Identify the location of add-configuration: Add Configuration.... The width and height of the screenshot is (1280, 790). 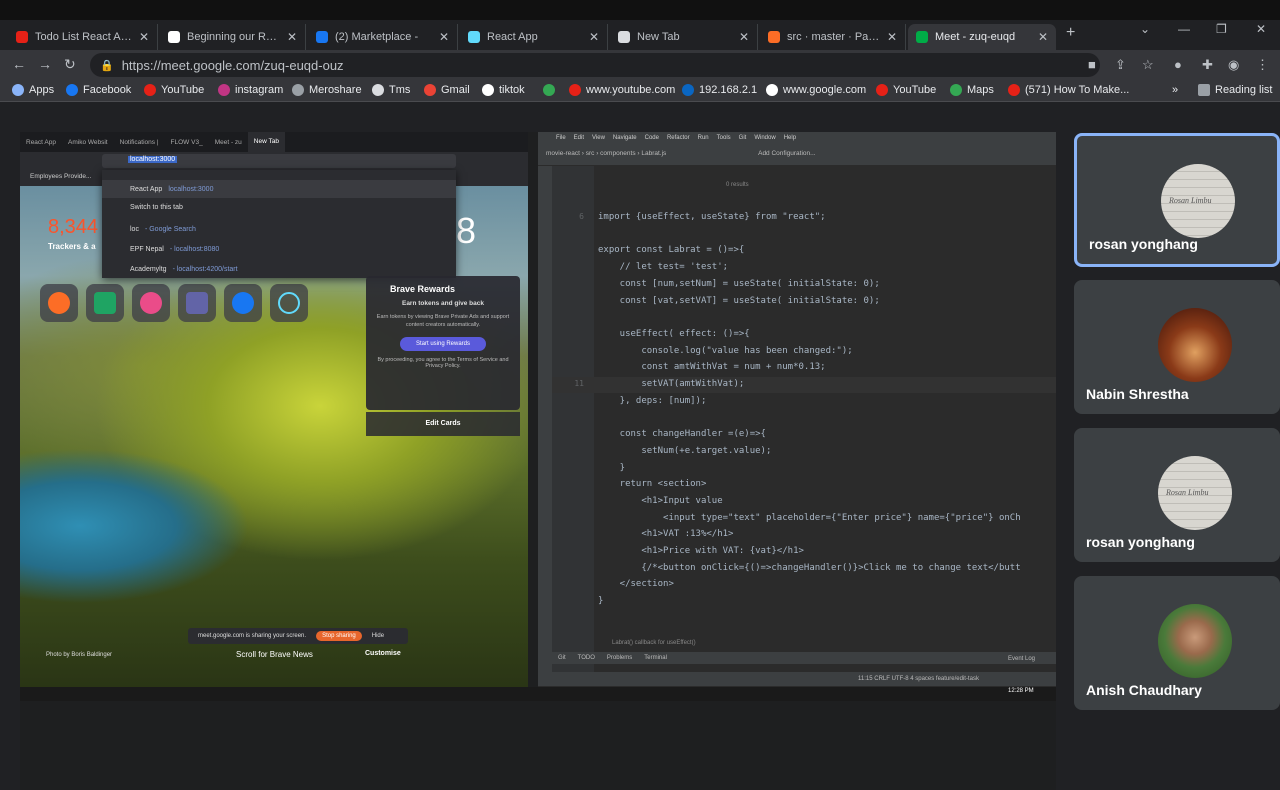
(786, 153).